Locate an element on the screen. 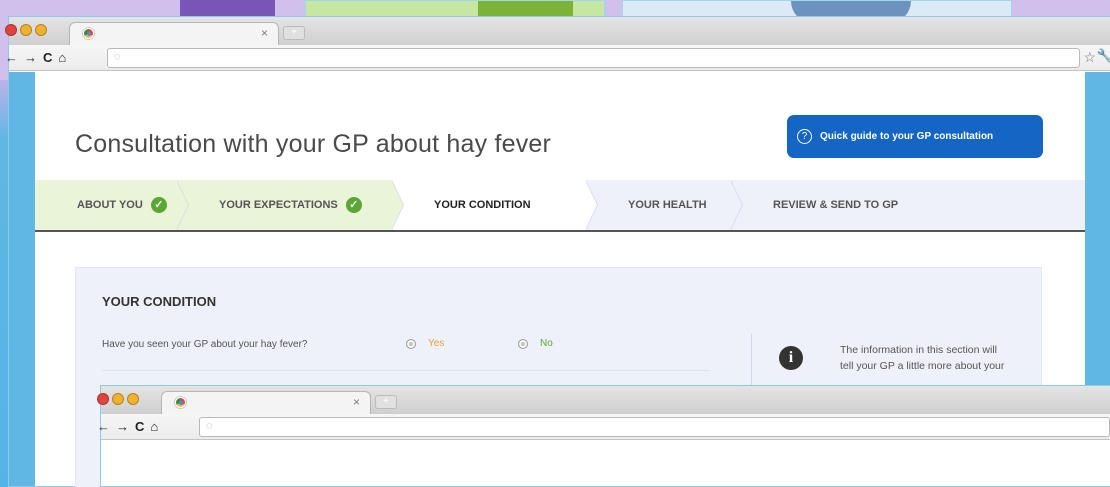 The height and width of the screenshot is (487, 1110). star-icon: ☆ is located at coordinates (1089, 57).